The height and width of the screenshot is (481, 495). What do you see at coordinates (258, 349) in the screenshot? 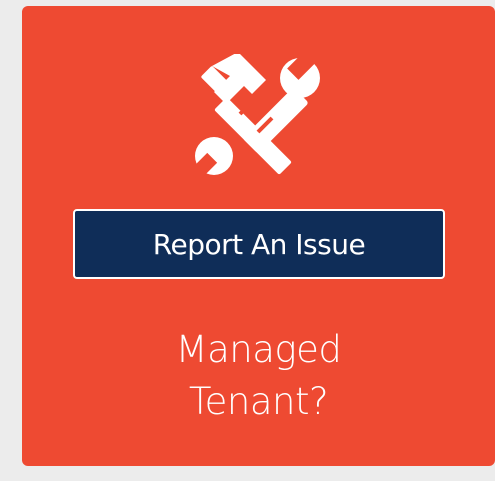
I see `caption-line-1: Managed` at bounding box center [258, 349].